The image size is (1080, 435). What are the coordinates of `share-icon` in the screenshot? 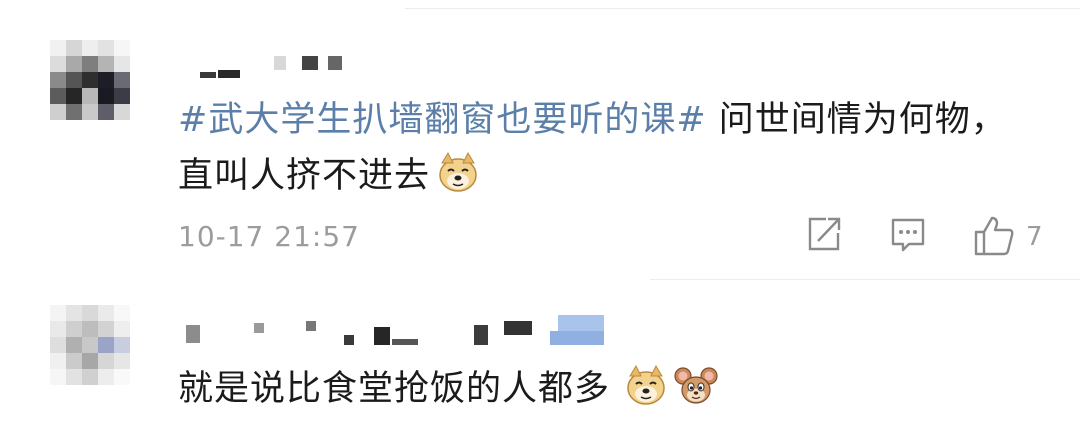 It's located at (824, 234).